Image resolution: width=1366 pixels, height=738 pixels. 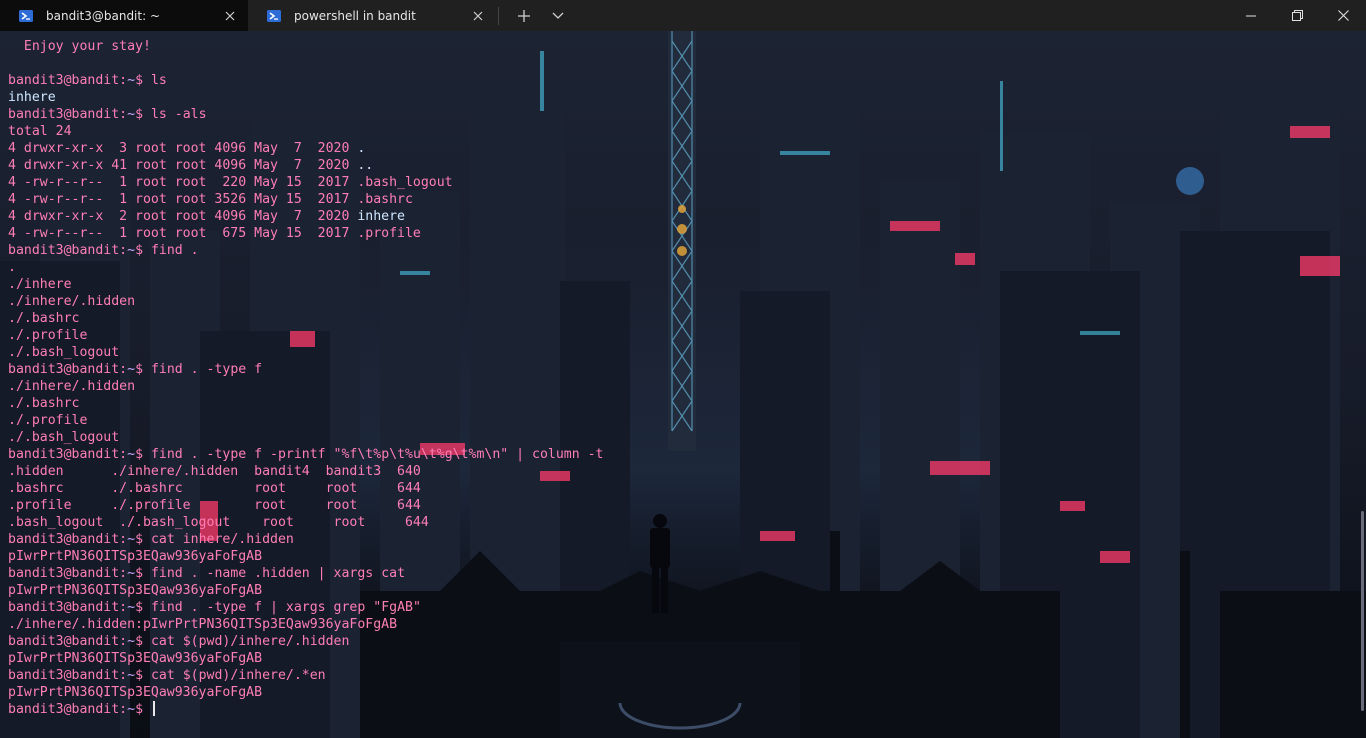 I want to click on tab-bandit3: bandit3@bandit: ~, so click(x=124, y=15).